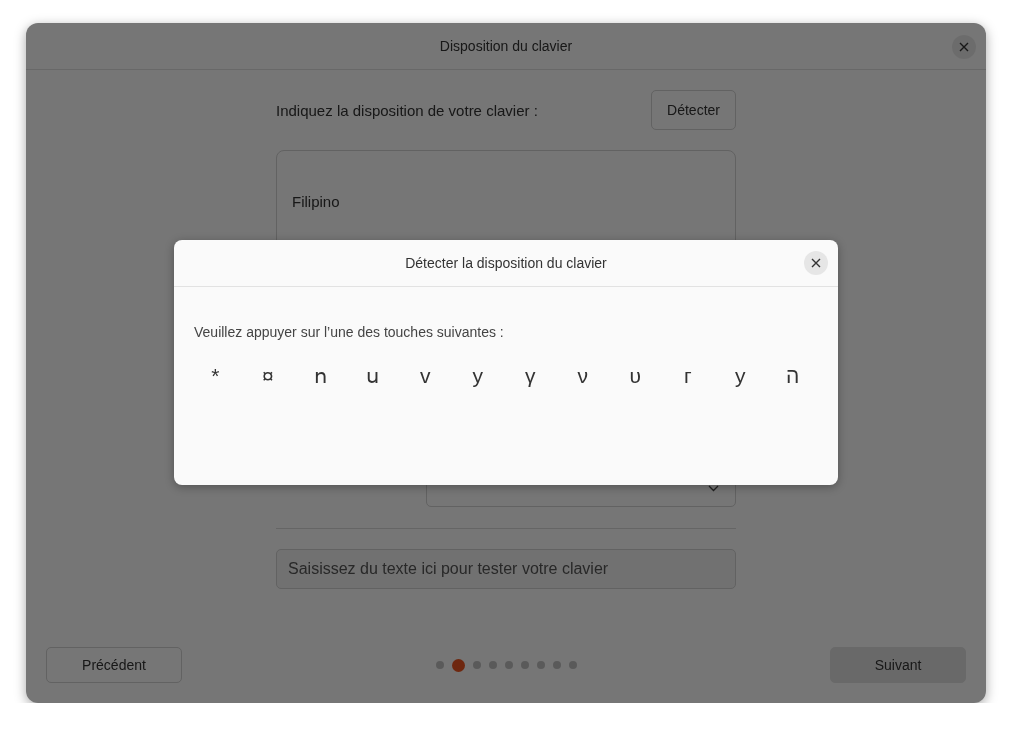  What do you see at coordinates (215, 376) in the screenshot?
I see `key-character: *` at bounding box center [215, 376].